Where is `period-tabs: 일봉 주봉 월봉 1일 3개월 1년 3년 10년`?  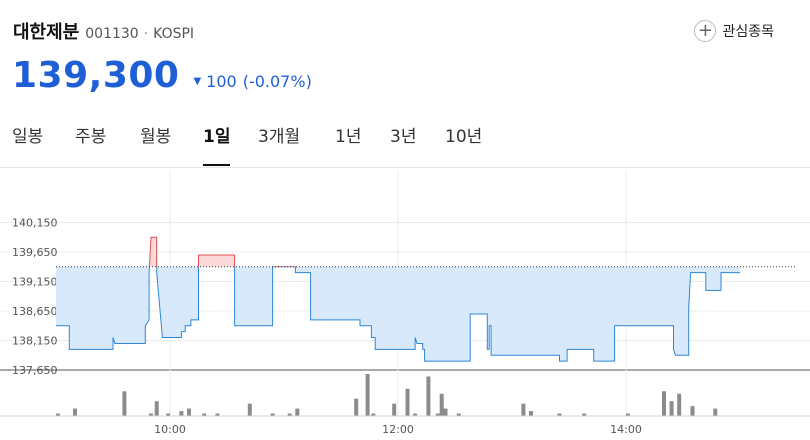 period-tabs: 일봉 주봉 월봉 1일 3개월 1년 3년 10년 is located at coordinates (405, 143).